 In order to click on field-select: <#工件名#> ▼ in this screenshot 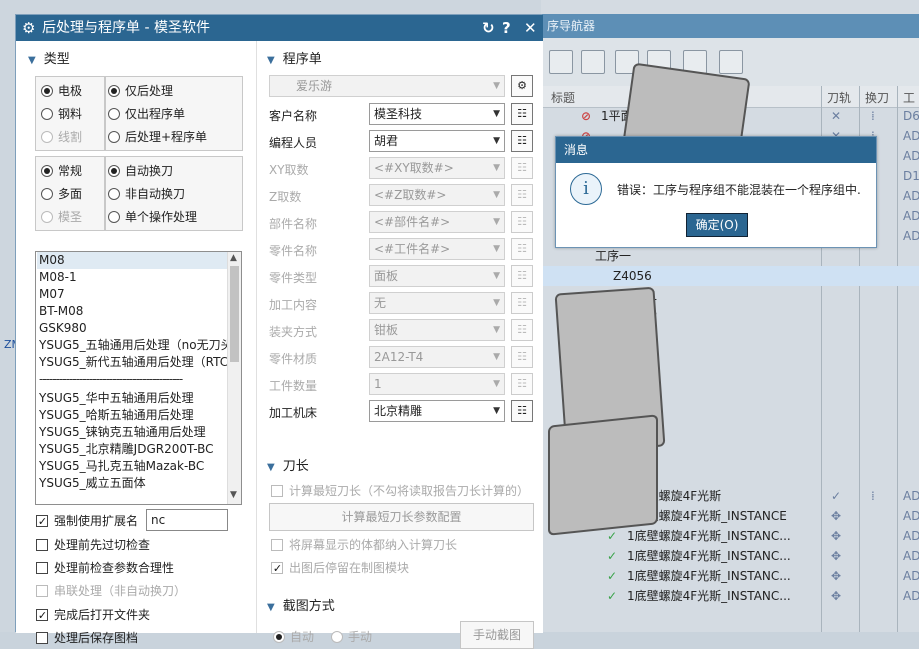, I will do `click(437, 249)`.